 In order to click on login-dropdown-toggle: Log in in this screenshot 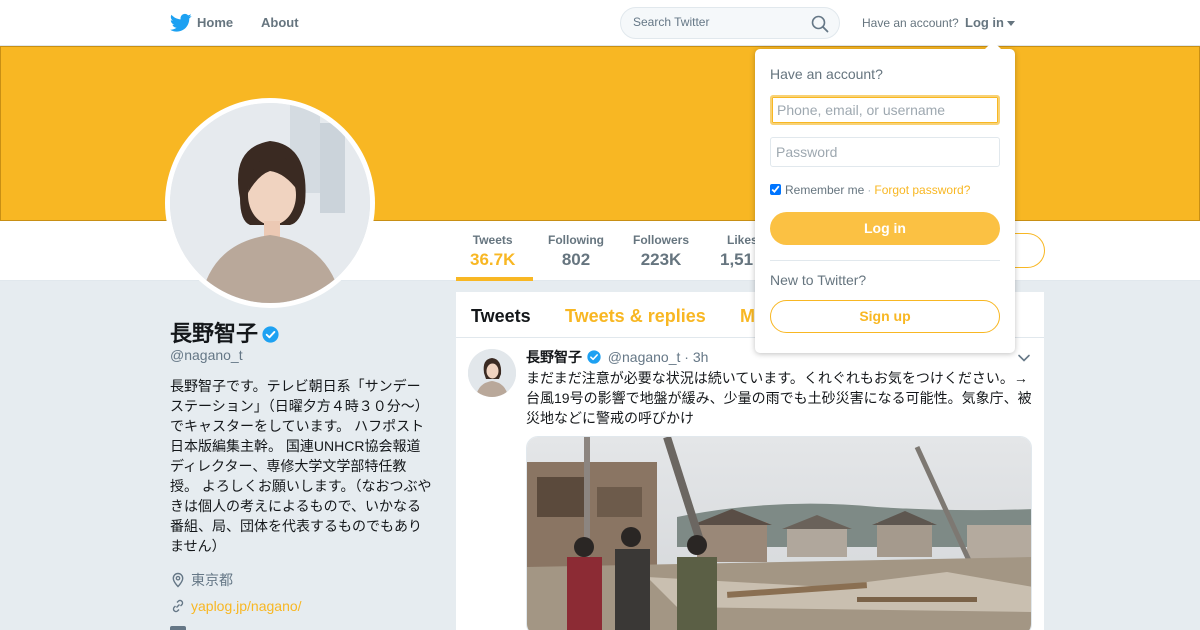, I will do `click(990, 22)`.